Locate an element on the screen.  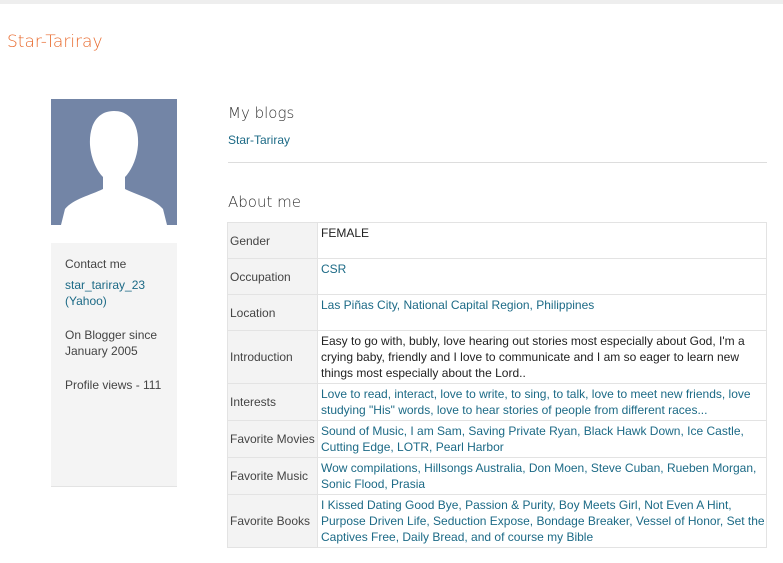
blogger-since: On Blogger since January 2005 is located at coordinates (111, 343).